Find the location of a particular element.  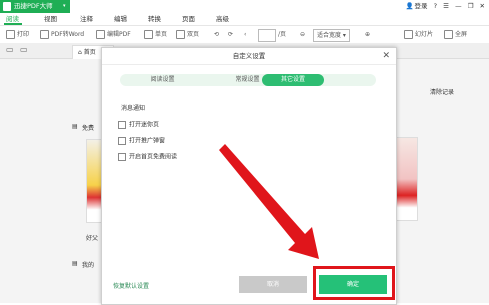

fit-width-select: 适合宽度 ▾ is located at coordinates (331, 35).